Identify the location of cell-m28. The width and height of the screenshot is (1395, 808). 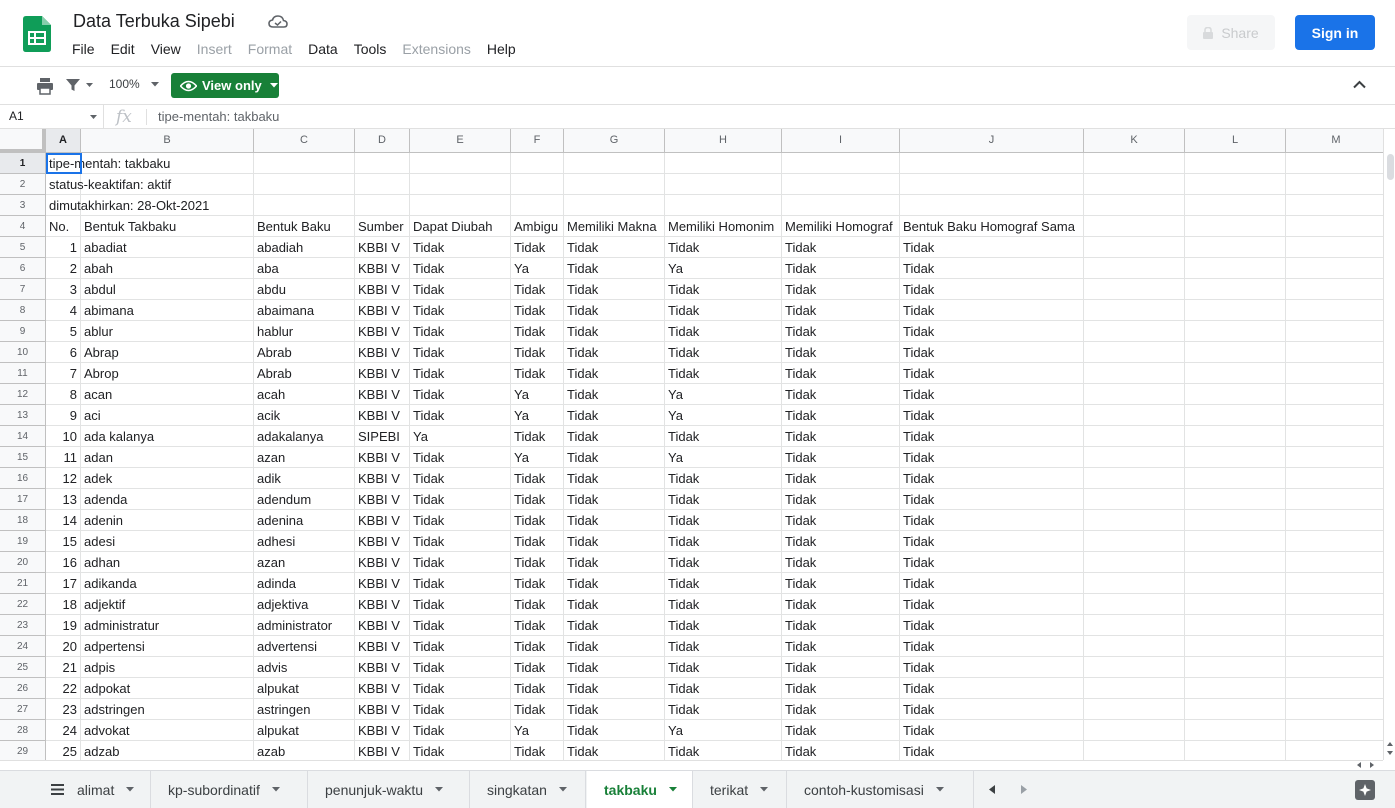
(1334, 730).